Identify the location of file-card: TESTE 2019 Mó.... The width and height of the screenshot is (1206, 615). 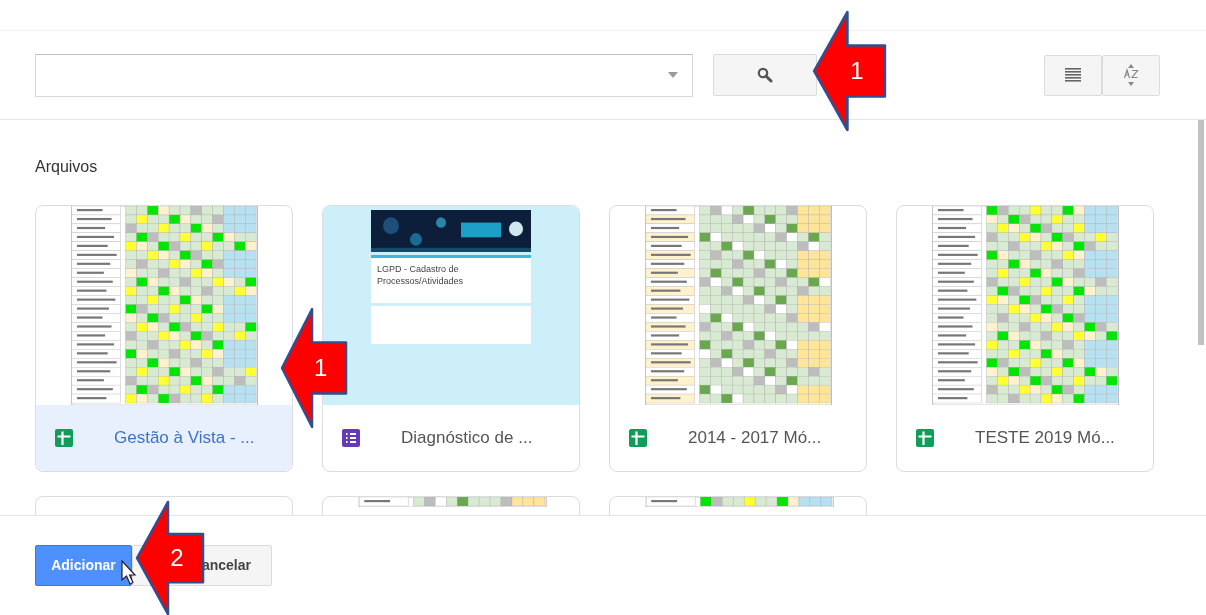
(1025, 338).